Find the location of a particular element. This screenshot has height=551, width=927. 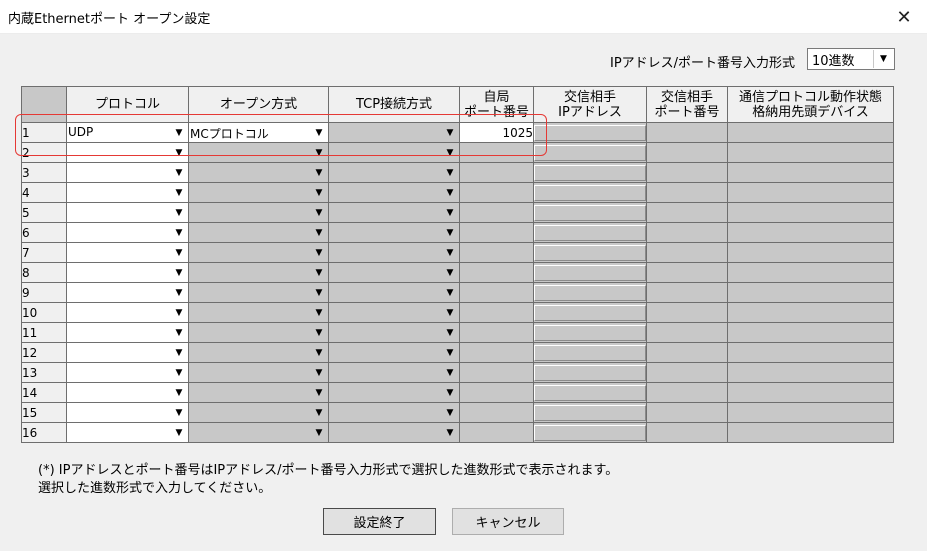

open-method-combo: MCプロトコル ▼ is located at coordinates (258, 132).